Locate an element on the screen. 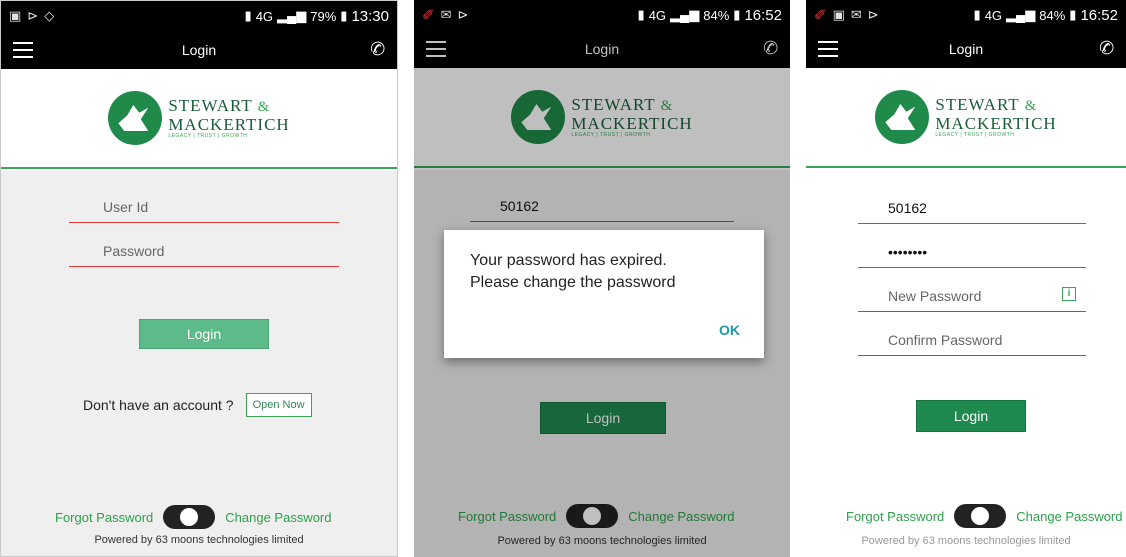 The height and width of the screenshot is (557, 1126). user-id-input: 50162 is located at coordinates (972, 208).